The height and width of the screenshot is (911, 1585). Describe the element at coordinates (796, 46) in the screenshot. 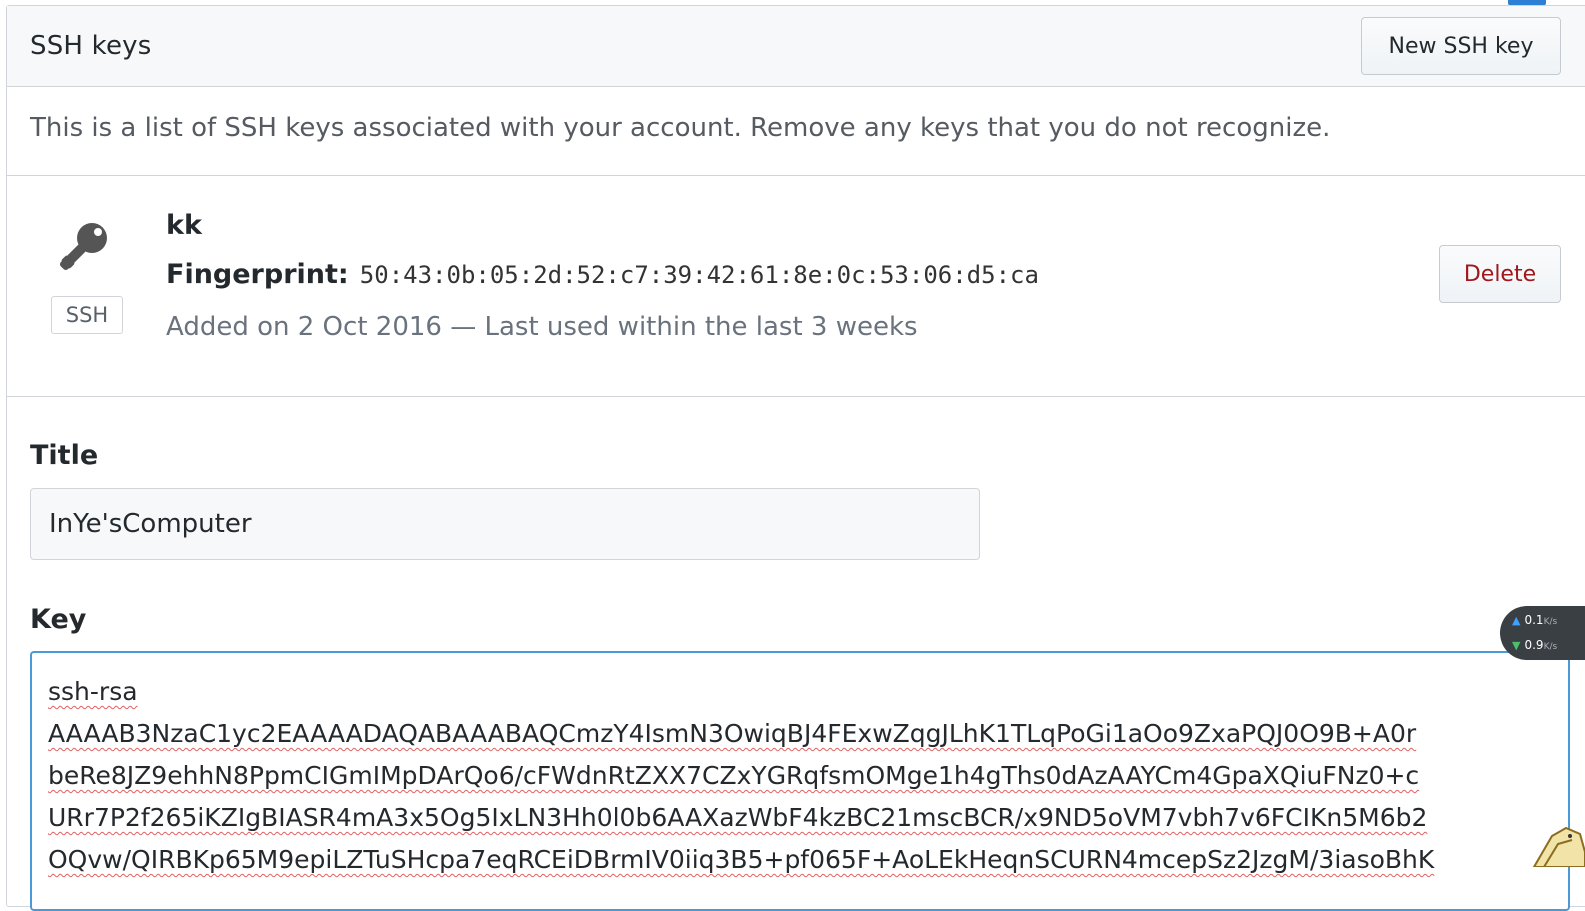

I see `panel-header: SSH keys New SSH key` at that location.